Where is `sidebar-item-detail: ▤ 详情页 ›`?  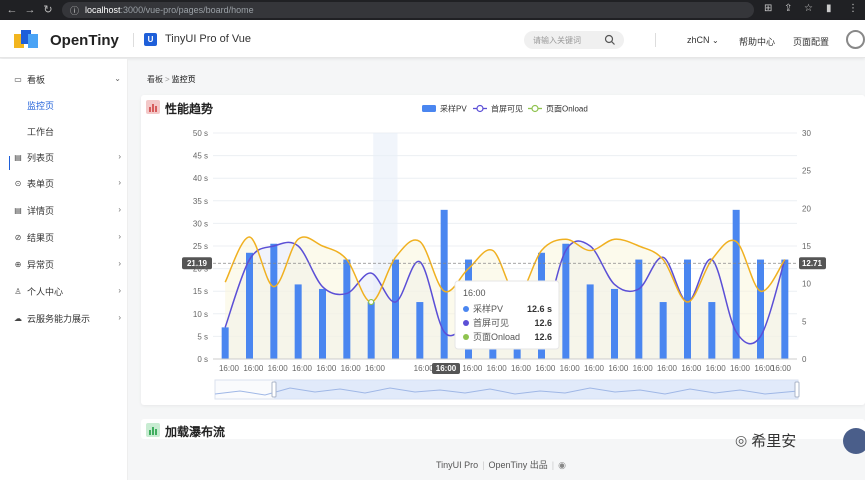
sidebar-item-detail: ▤ 详情页 › is located at coordinates (64, 210).